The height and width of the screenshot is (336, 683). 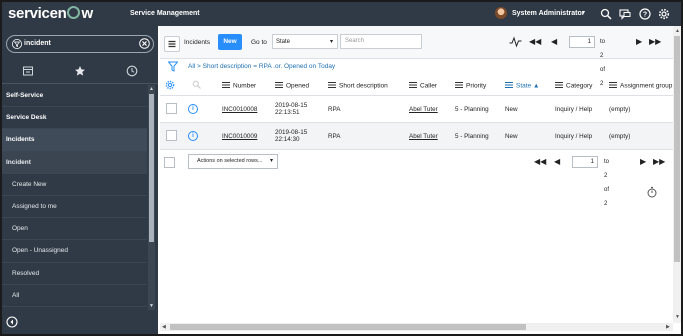 I want to click on history-icon, so click(x=132, y=71).